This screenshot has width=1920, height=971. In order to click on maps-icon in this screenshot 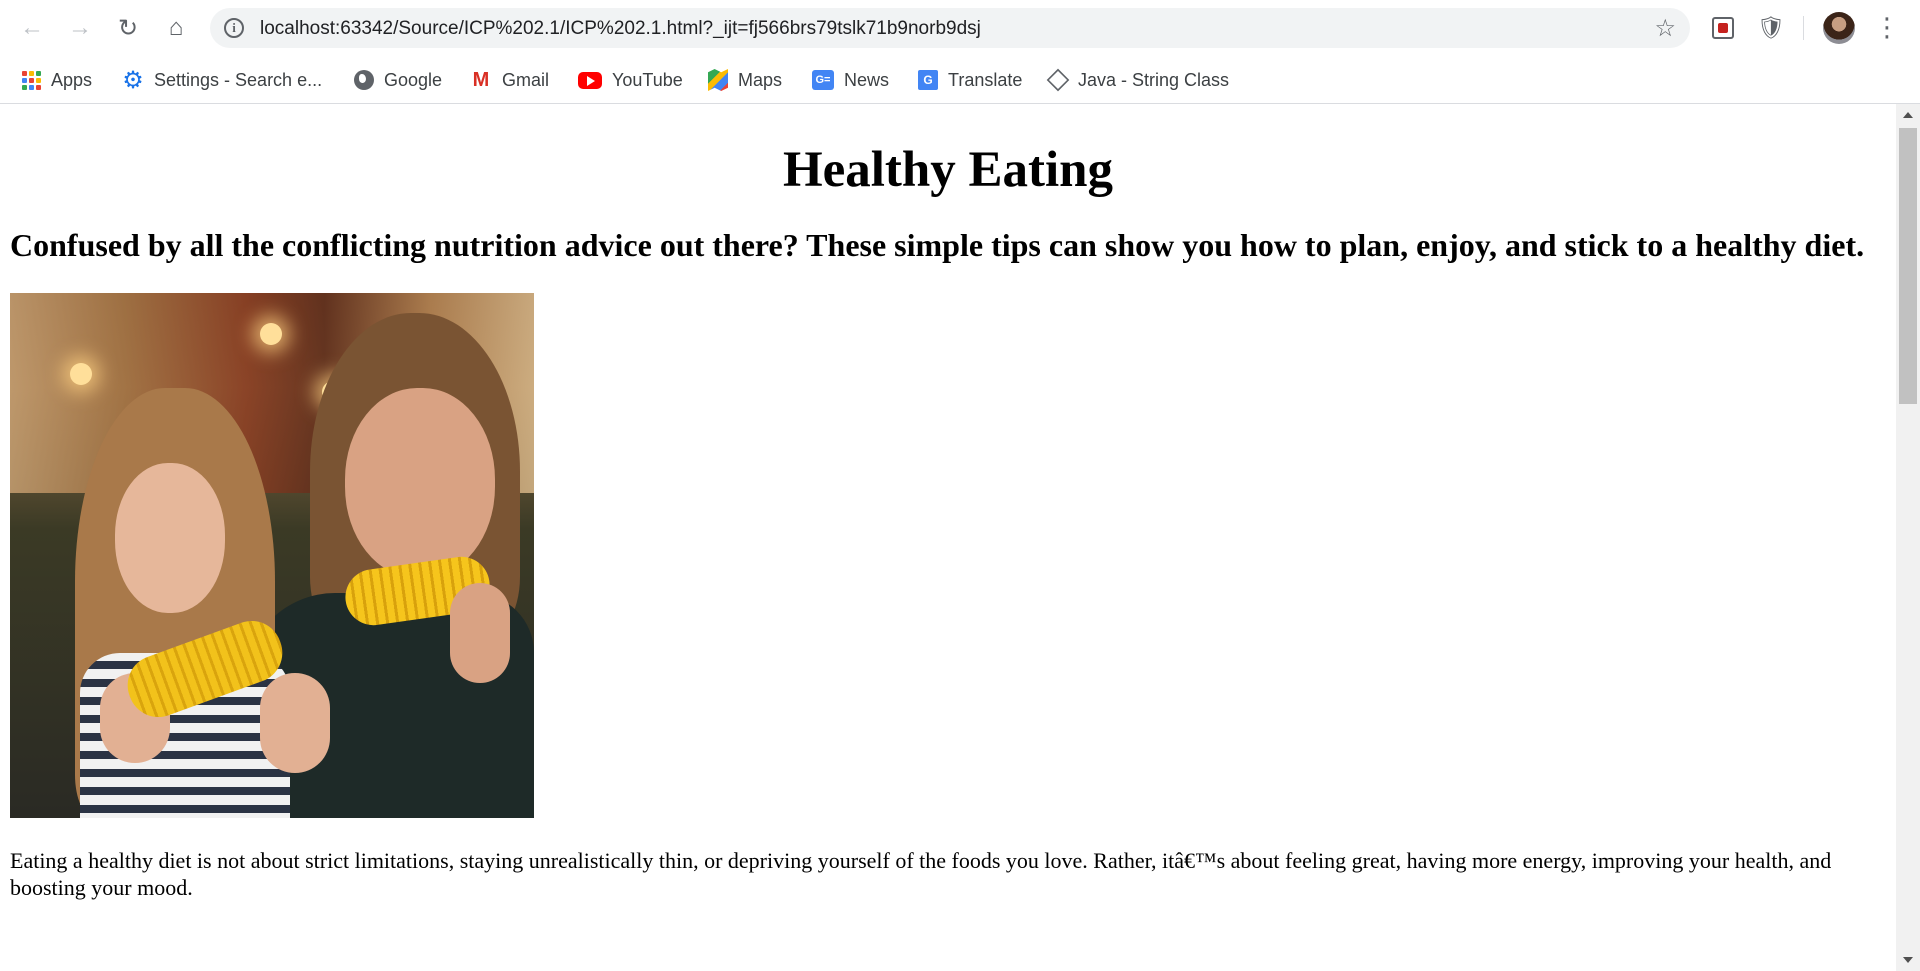, I will do `click(718, 80)`.